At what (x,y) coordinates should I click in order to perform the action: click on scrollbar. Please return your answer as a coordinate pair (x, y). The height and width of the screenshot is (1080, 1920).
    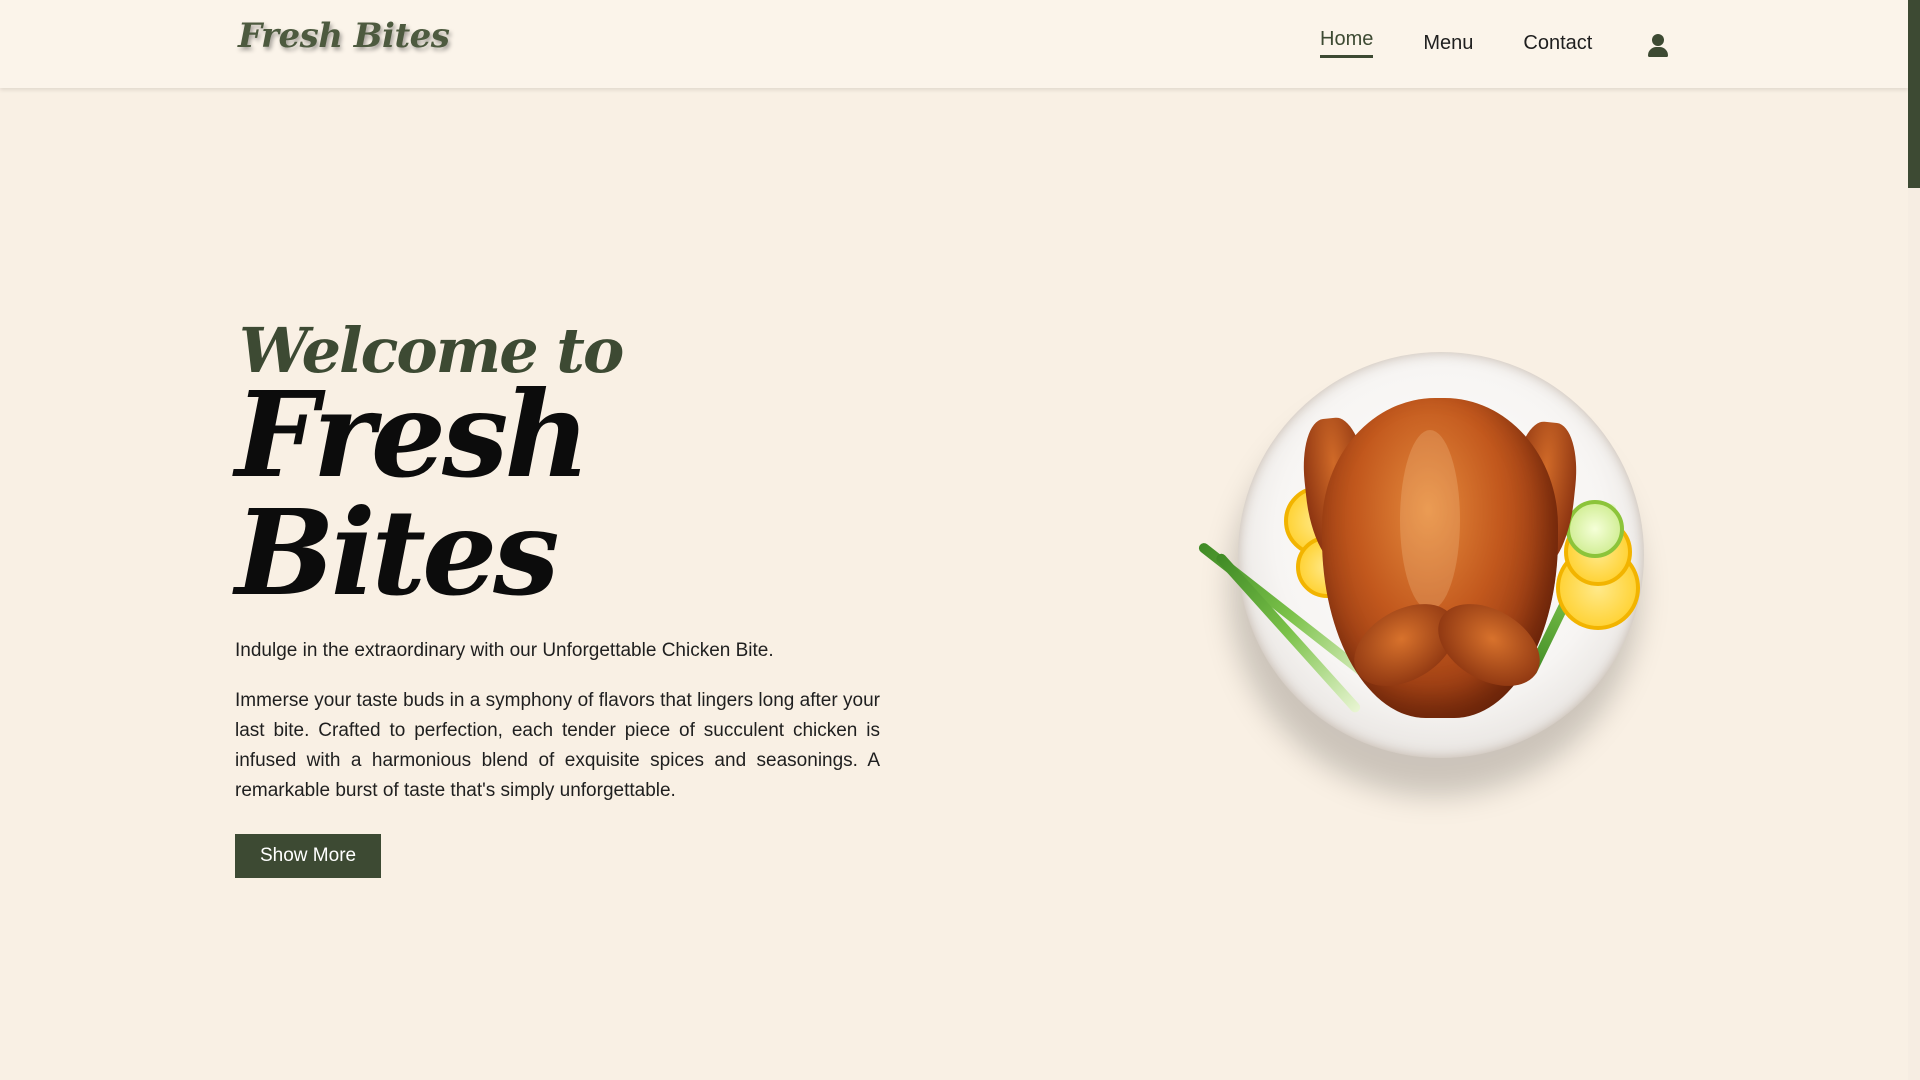
    Looking at the image, I should click on (1914, 540).